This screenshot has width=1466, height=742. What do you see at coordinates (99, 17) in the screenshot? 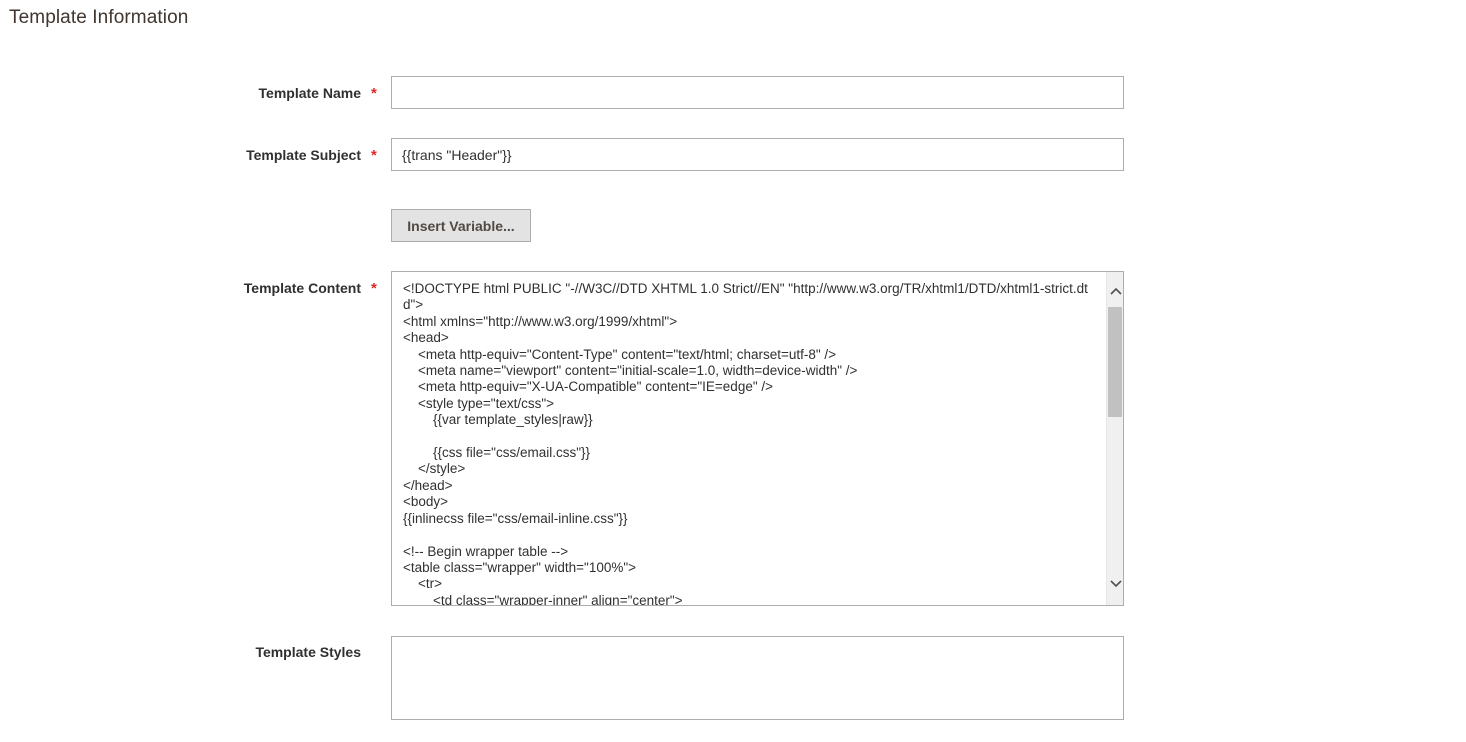
I see `section-title: Template Information` at bounding box center [99, 17].